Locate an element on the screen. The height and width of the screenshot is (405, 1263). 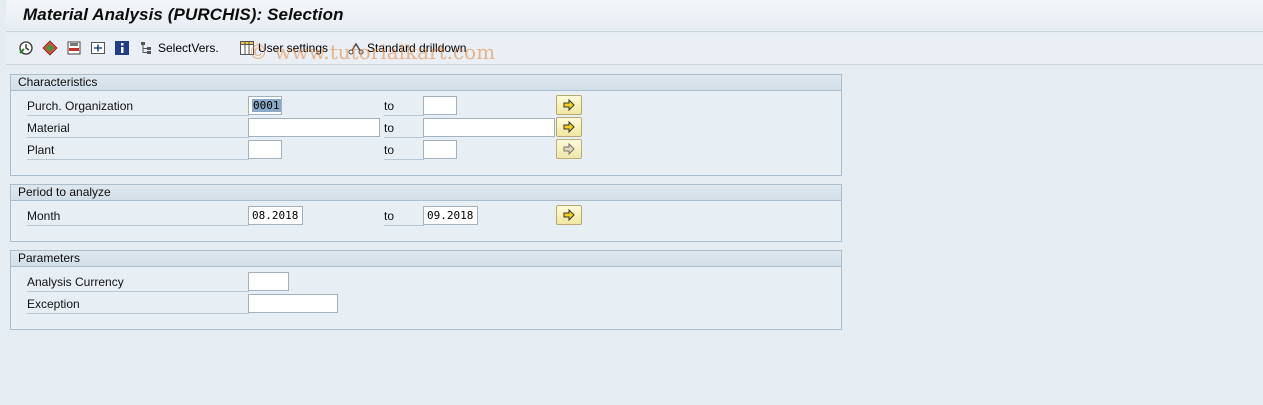
material-multiple-selection-button is located at coordinates (569, 127).